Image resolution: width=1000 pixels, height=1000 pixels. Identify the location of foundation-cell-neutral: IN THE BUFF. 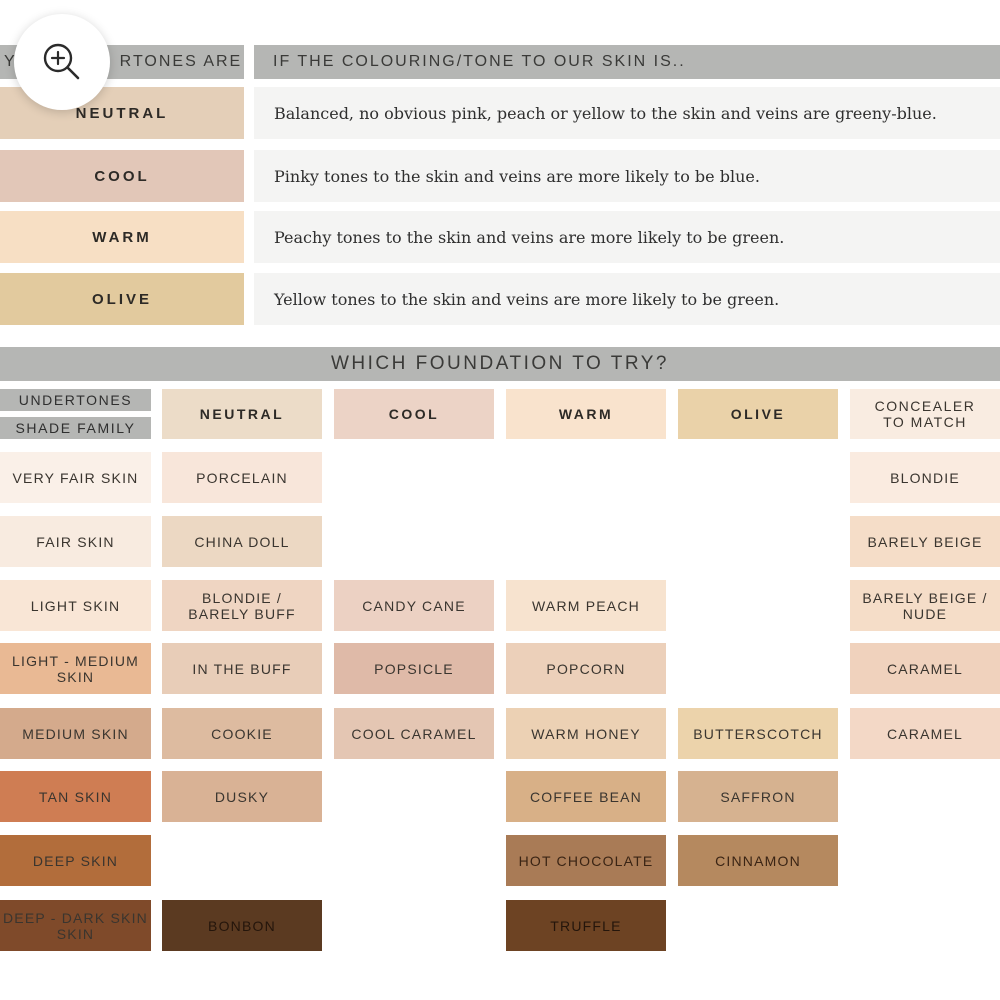
(242, 668).